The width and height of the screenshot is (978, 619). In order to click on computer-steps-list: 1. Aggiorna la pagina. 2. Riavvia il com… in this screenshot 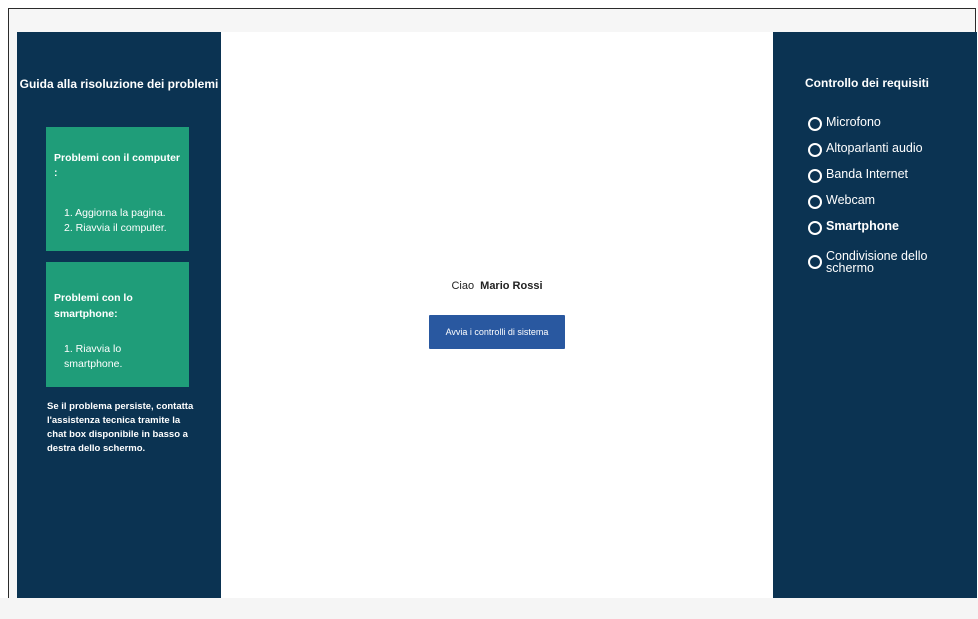, I will do `click(117, 221)`.